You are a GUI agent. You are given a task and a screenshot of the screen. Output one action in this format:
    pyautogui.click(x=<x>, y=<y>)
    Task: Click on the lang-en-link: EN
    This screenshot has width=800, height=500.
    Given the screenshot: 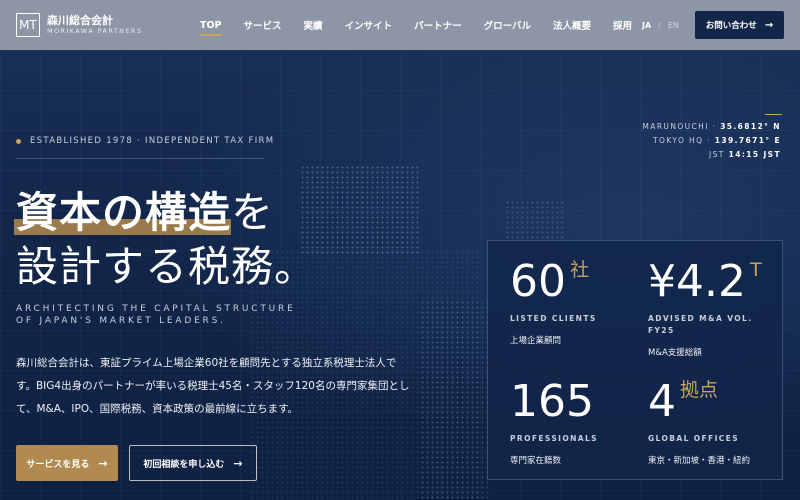 What is the action you would take?
    pyautogui.click(x=673, y=25)
    